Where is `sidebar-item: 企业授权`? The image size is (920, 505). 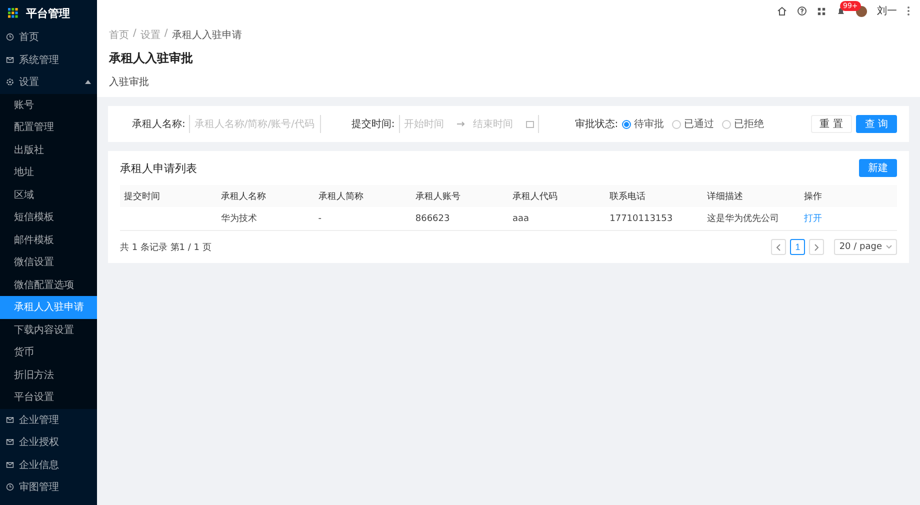 sidebar-item: 企业授权 is located at coordinates (48, 442).